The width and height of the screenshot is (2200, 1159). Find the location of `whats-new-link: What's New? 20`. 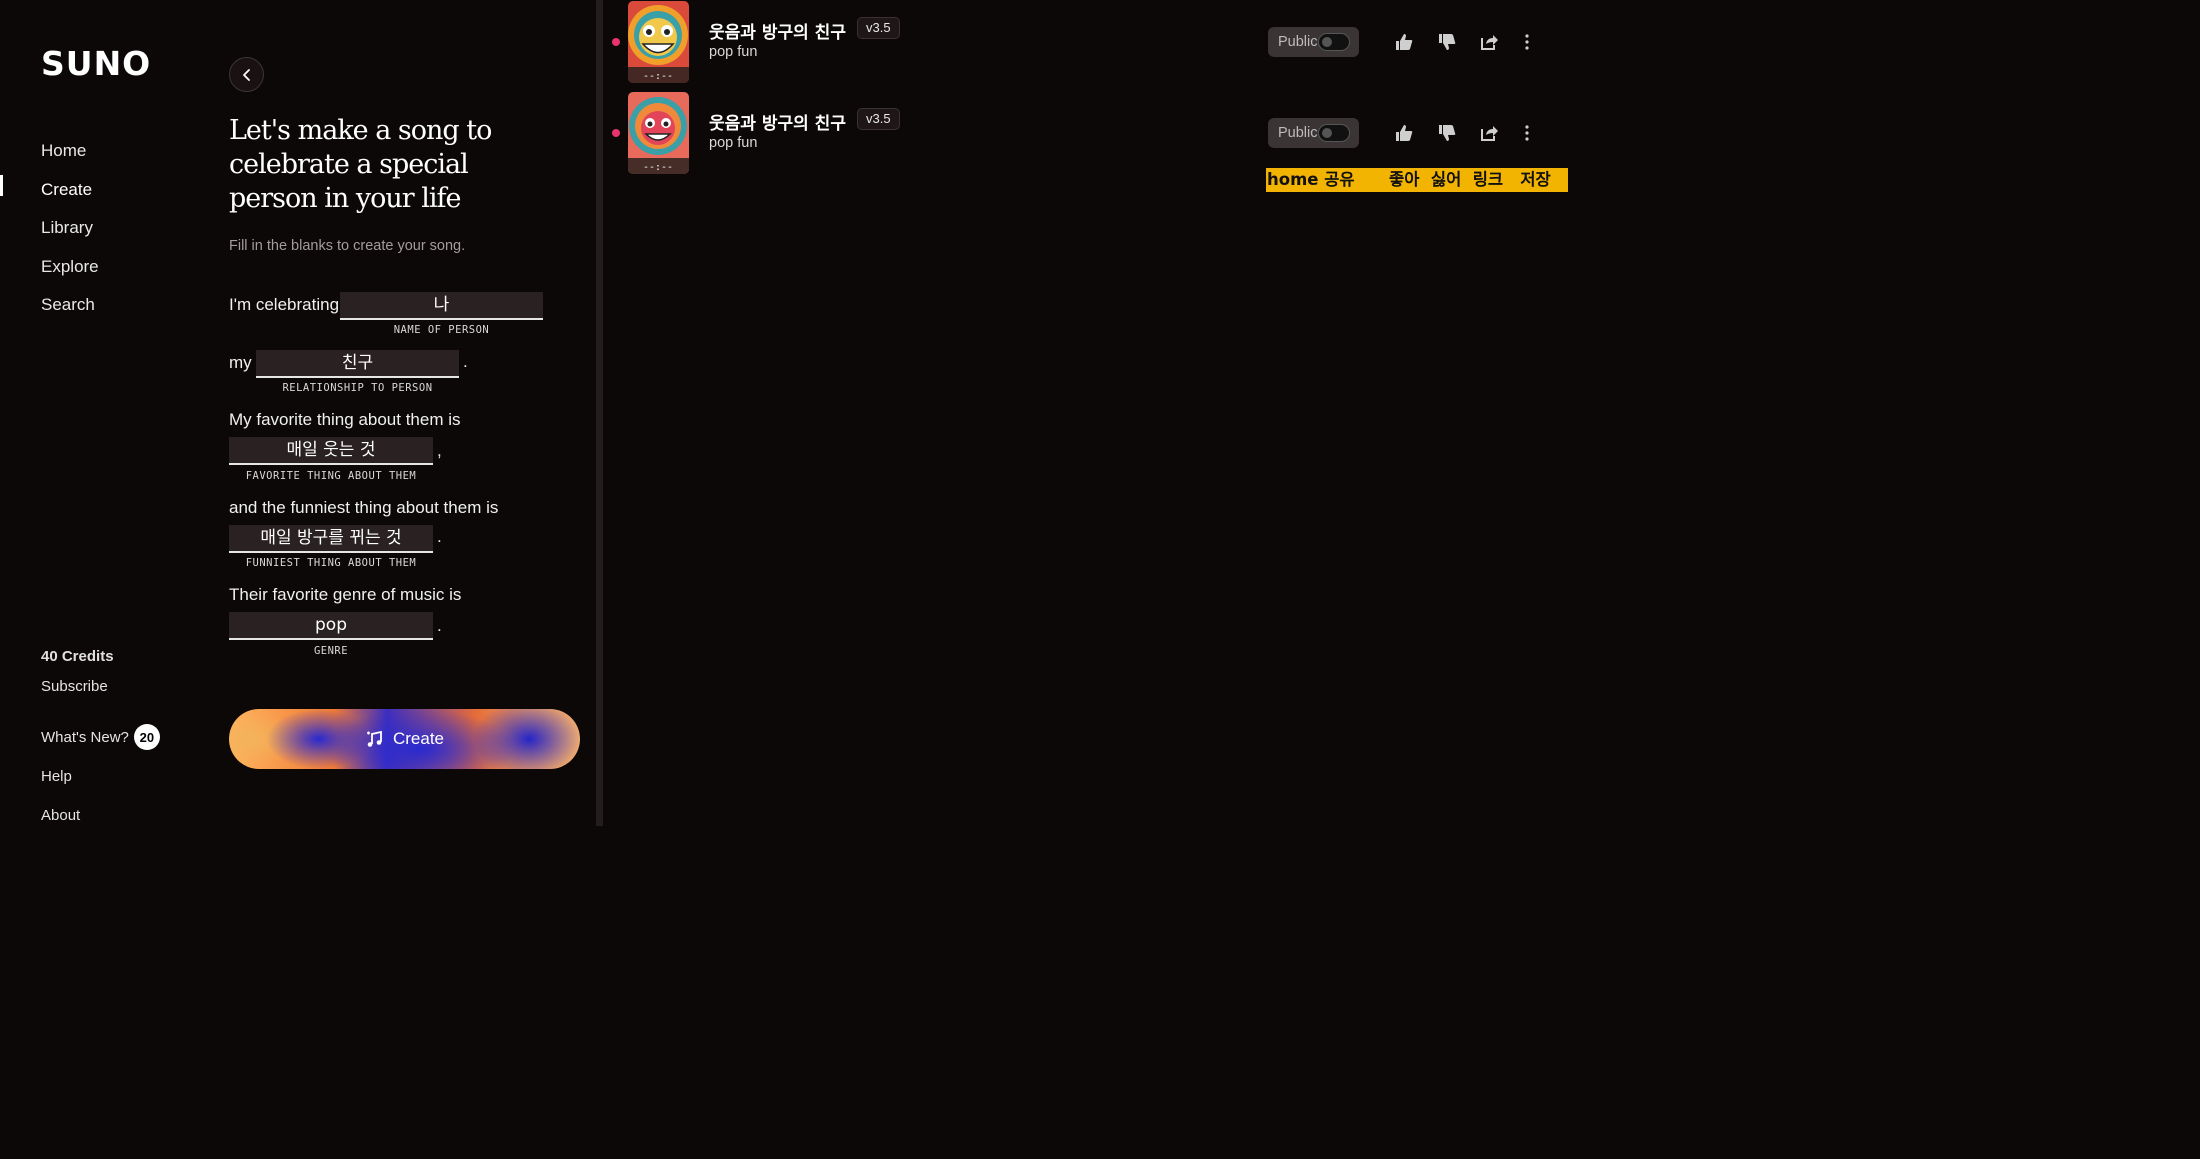

whats-new-link: What's New? 20 is located at coordinates (100, 737).